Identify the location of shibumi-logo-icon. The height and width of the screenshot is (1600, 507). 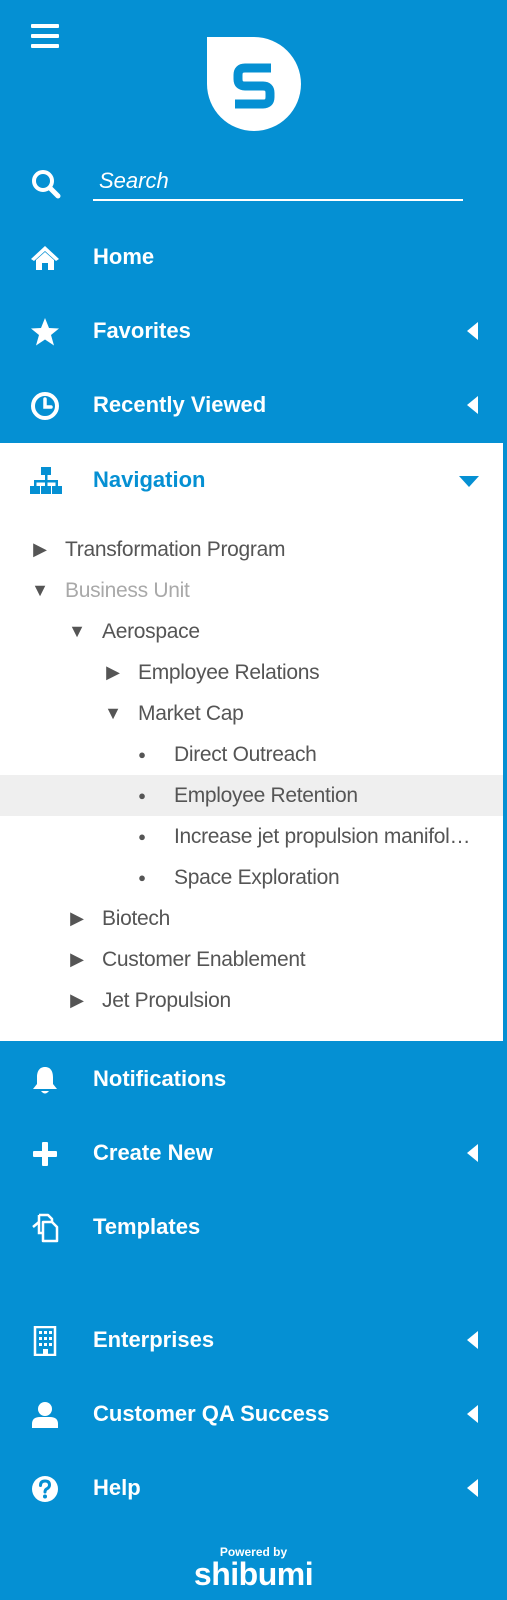
(254, 84).